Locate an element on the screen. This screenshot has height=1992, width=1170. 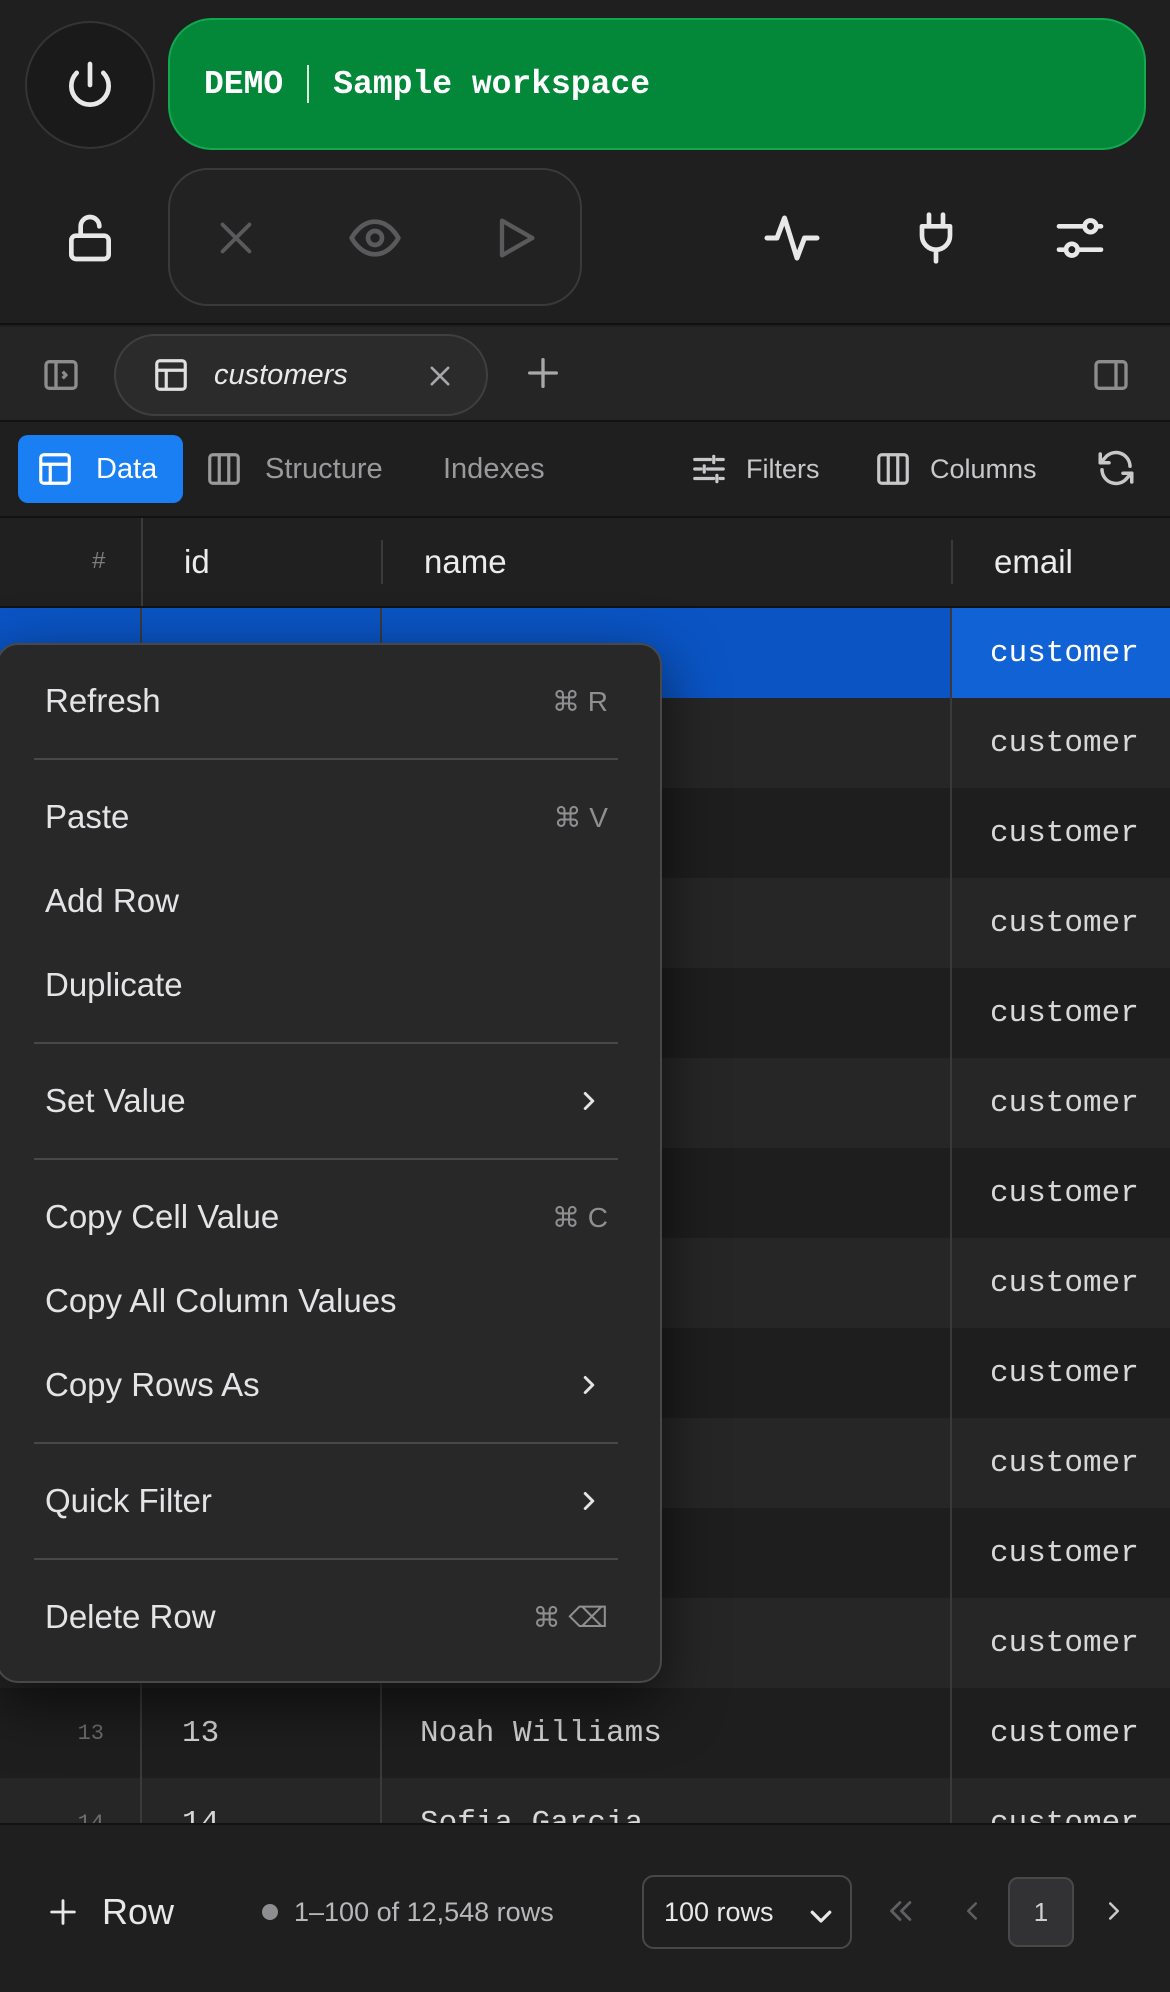
row-count-status: 1–100 of 12,548 rows is located at coordinates (408, 1912).